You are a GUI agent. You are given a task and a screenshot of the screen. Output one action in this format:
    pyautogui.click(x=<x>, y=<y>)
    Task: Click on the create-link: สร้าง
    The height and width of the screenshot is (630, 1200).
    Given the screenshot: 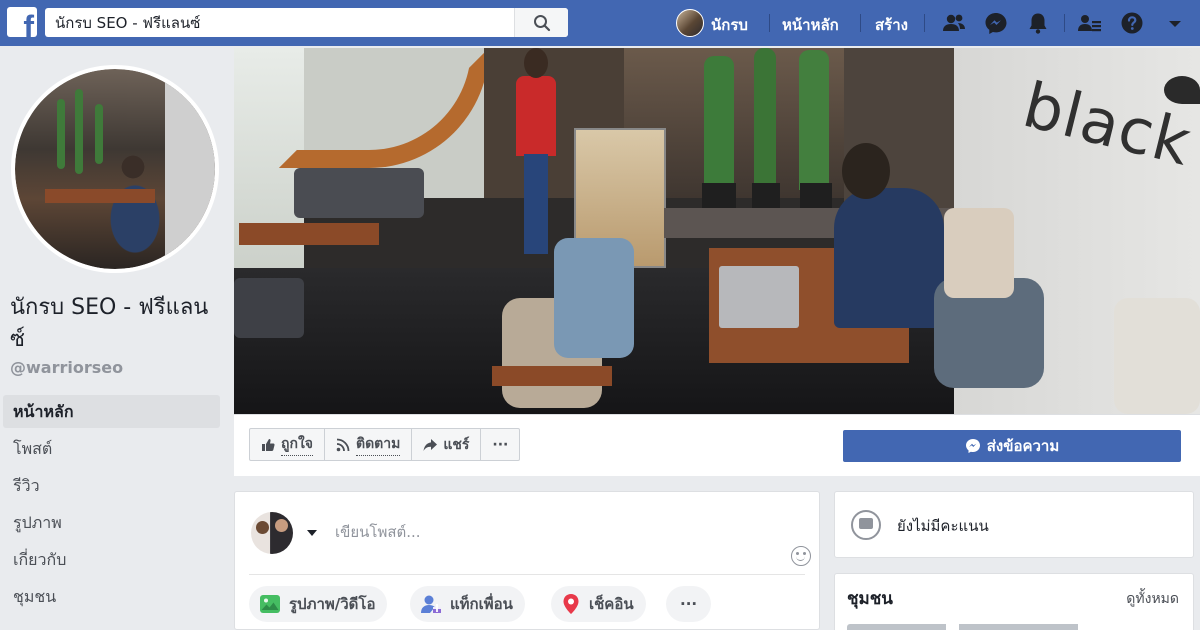 What is the action you would take?
    pyautogui.click(x=891, y=25)
    